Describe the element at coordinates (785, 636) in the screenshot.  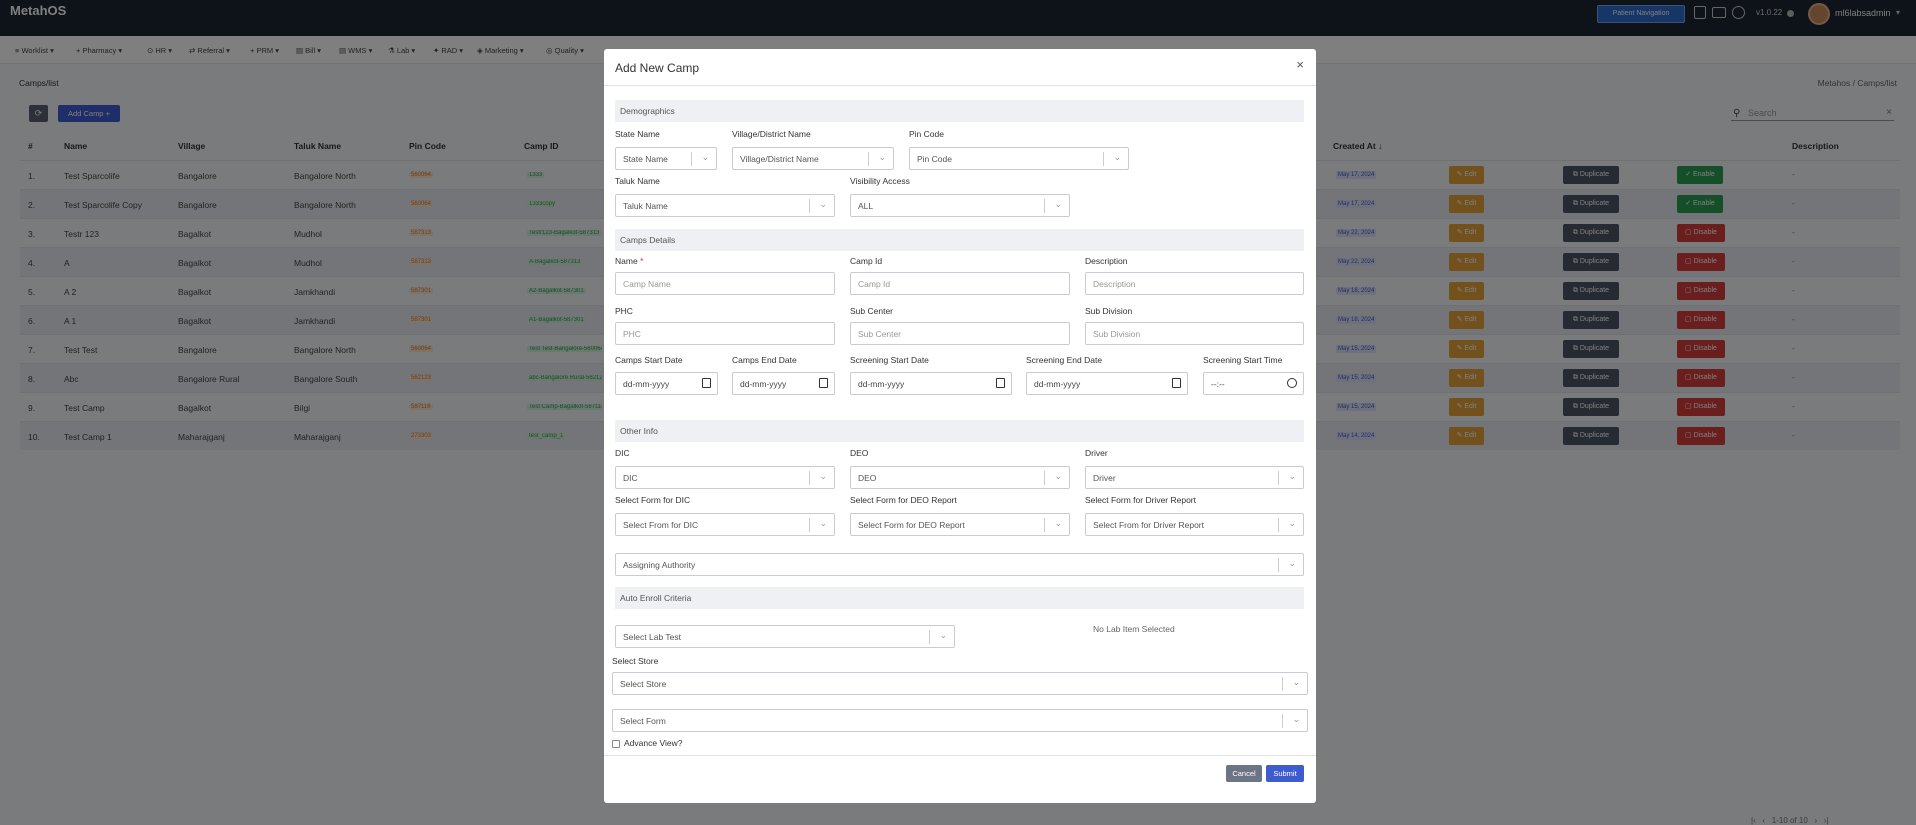
I see `lab-test-select: Select Lab Test ⌄` at that location.